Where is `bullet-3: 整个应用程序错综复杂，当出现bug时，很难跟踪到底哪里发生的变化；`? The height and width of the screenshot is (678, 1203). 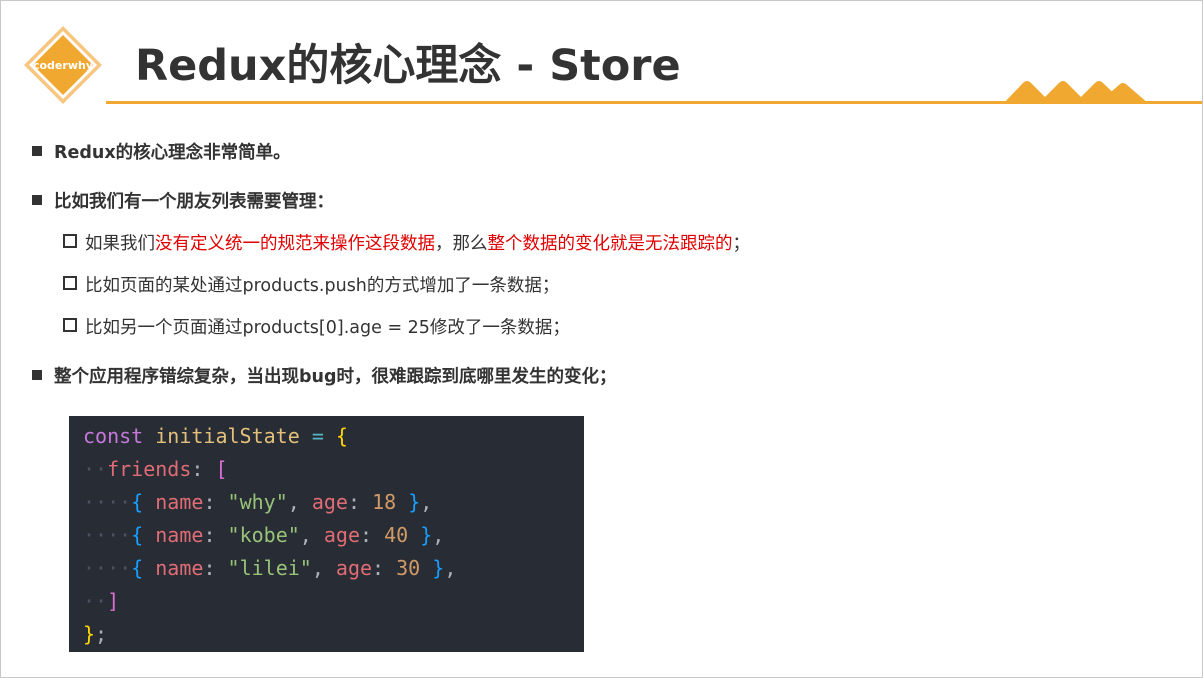 bullet-3: 整个应用程序错综复杂，当出现bug时，很难跟踪到底哪里发生的变化； is located at coordinates (324, 375).